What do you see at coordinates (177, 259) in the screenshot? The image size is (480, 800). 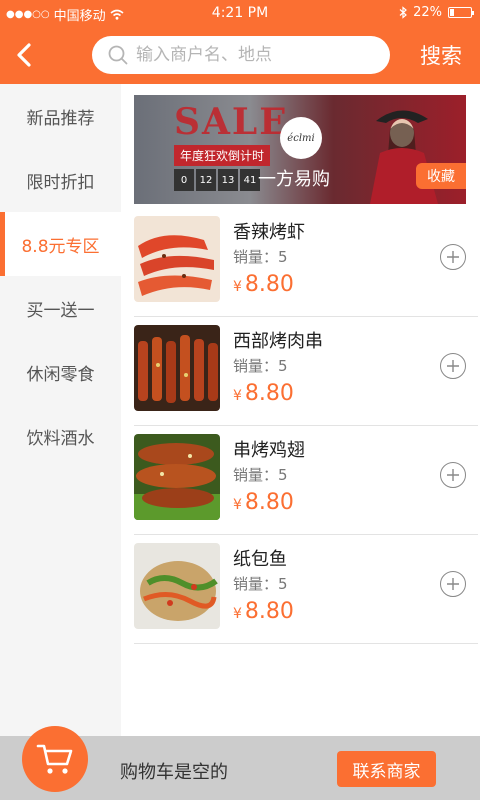 I see `product-image-shrimp` at bounding box center [177, 259].